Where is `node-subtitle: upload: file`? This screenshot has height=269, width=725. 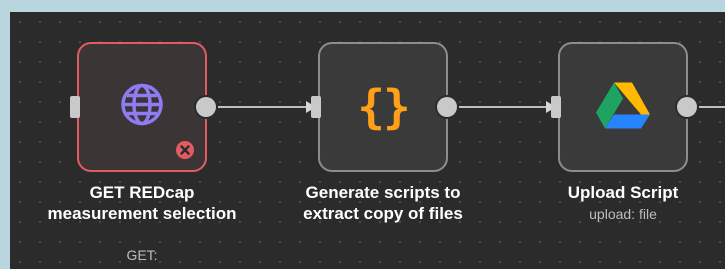 node-subtitle: upload: file is located at coordinates (623, 214).